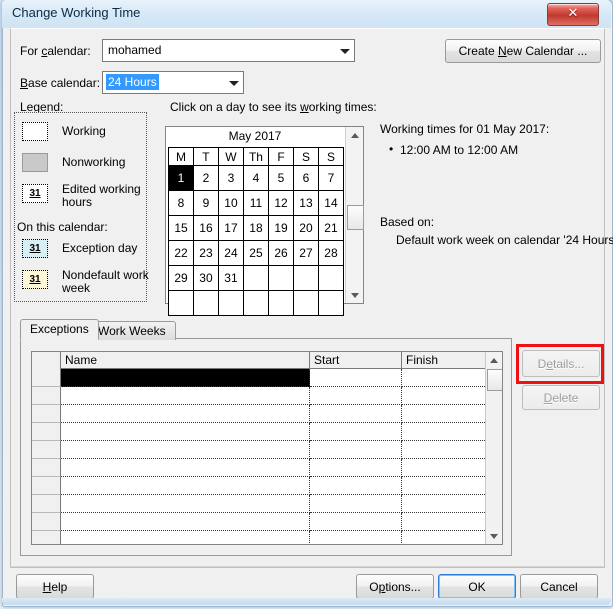 The image size is (613, 609). What do you see at coordinates (173, 82) in the screenshot?
I see `base-calendar-combobox: 24 Hours` at bounding box center [173, 82].